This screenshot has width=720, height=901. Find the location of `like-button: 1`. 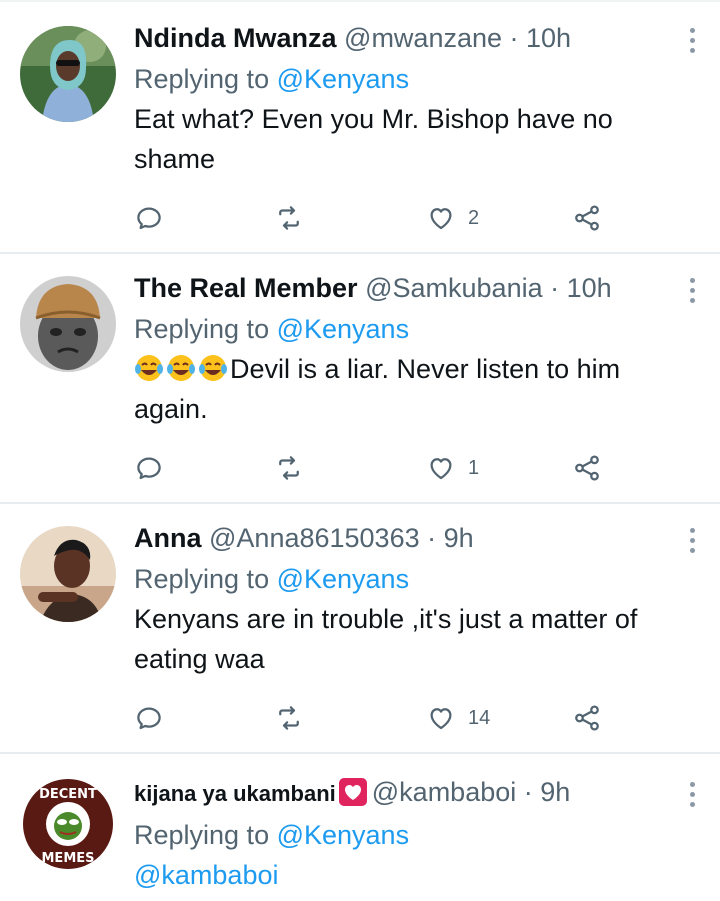

like-button: 1 is located at coordinates (452, 468).